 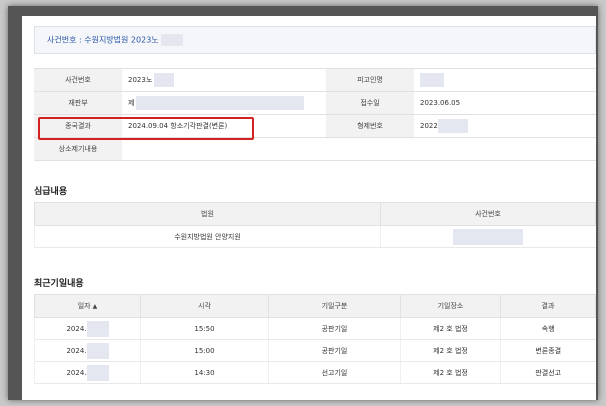 I want to click on table-header-row: 법원 사건번호, so click(x=315, y=214).